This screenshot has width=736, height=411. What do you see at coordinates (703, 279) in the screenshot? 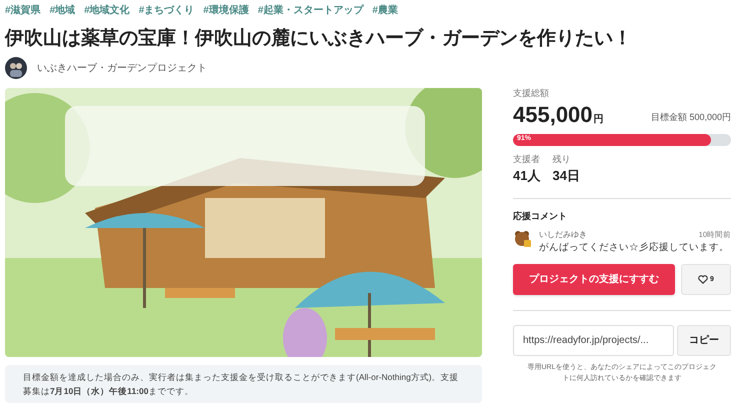
I see `heart-icon` at bounding box center [703, 279].